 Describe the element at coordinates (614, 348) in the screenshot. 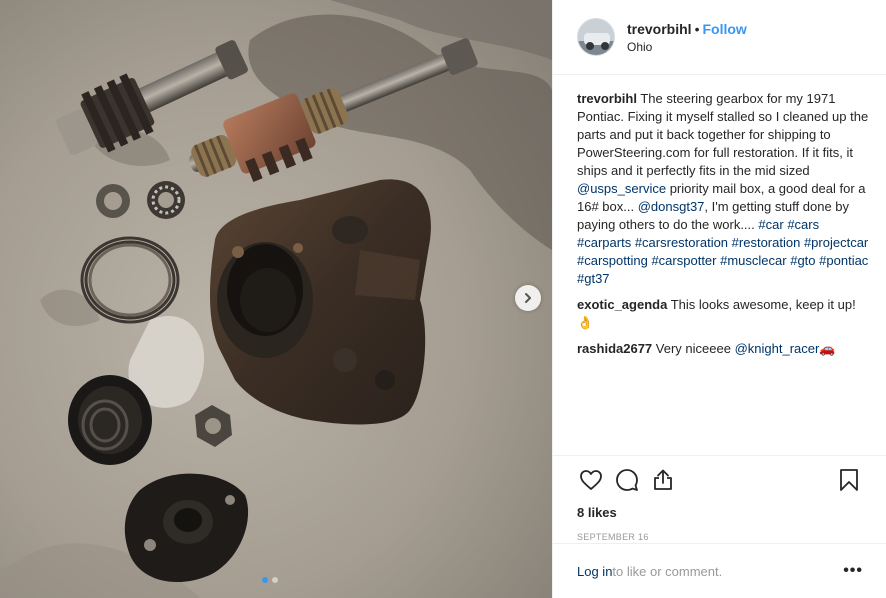

I see `comment-username: rashida2677` at that location.